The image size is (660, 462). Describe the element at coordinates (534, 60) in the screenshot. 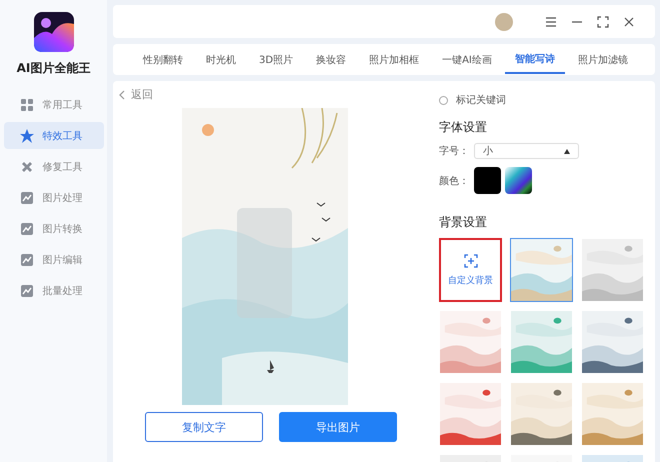

I see `tab: 智能写诗` at that location.